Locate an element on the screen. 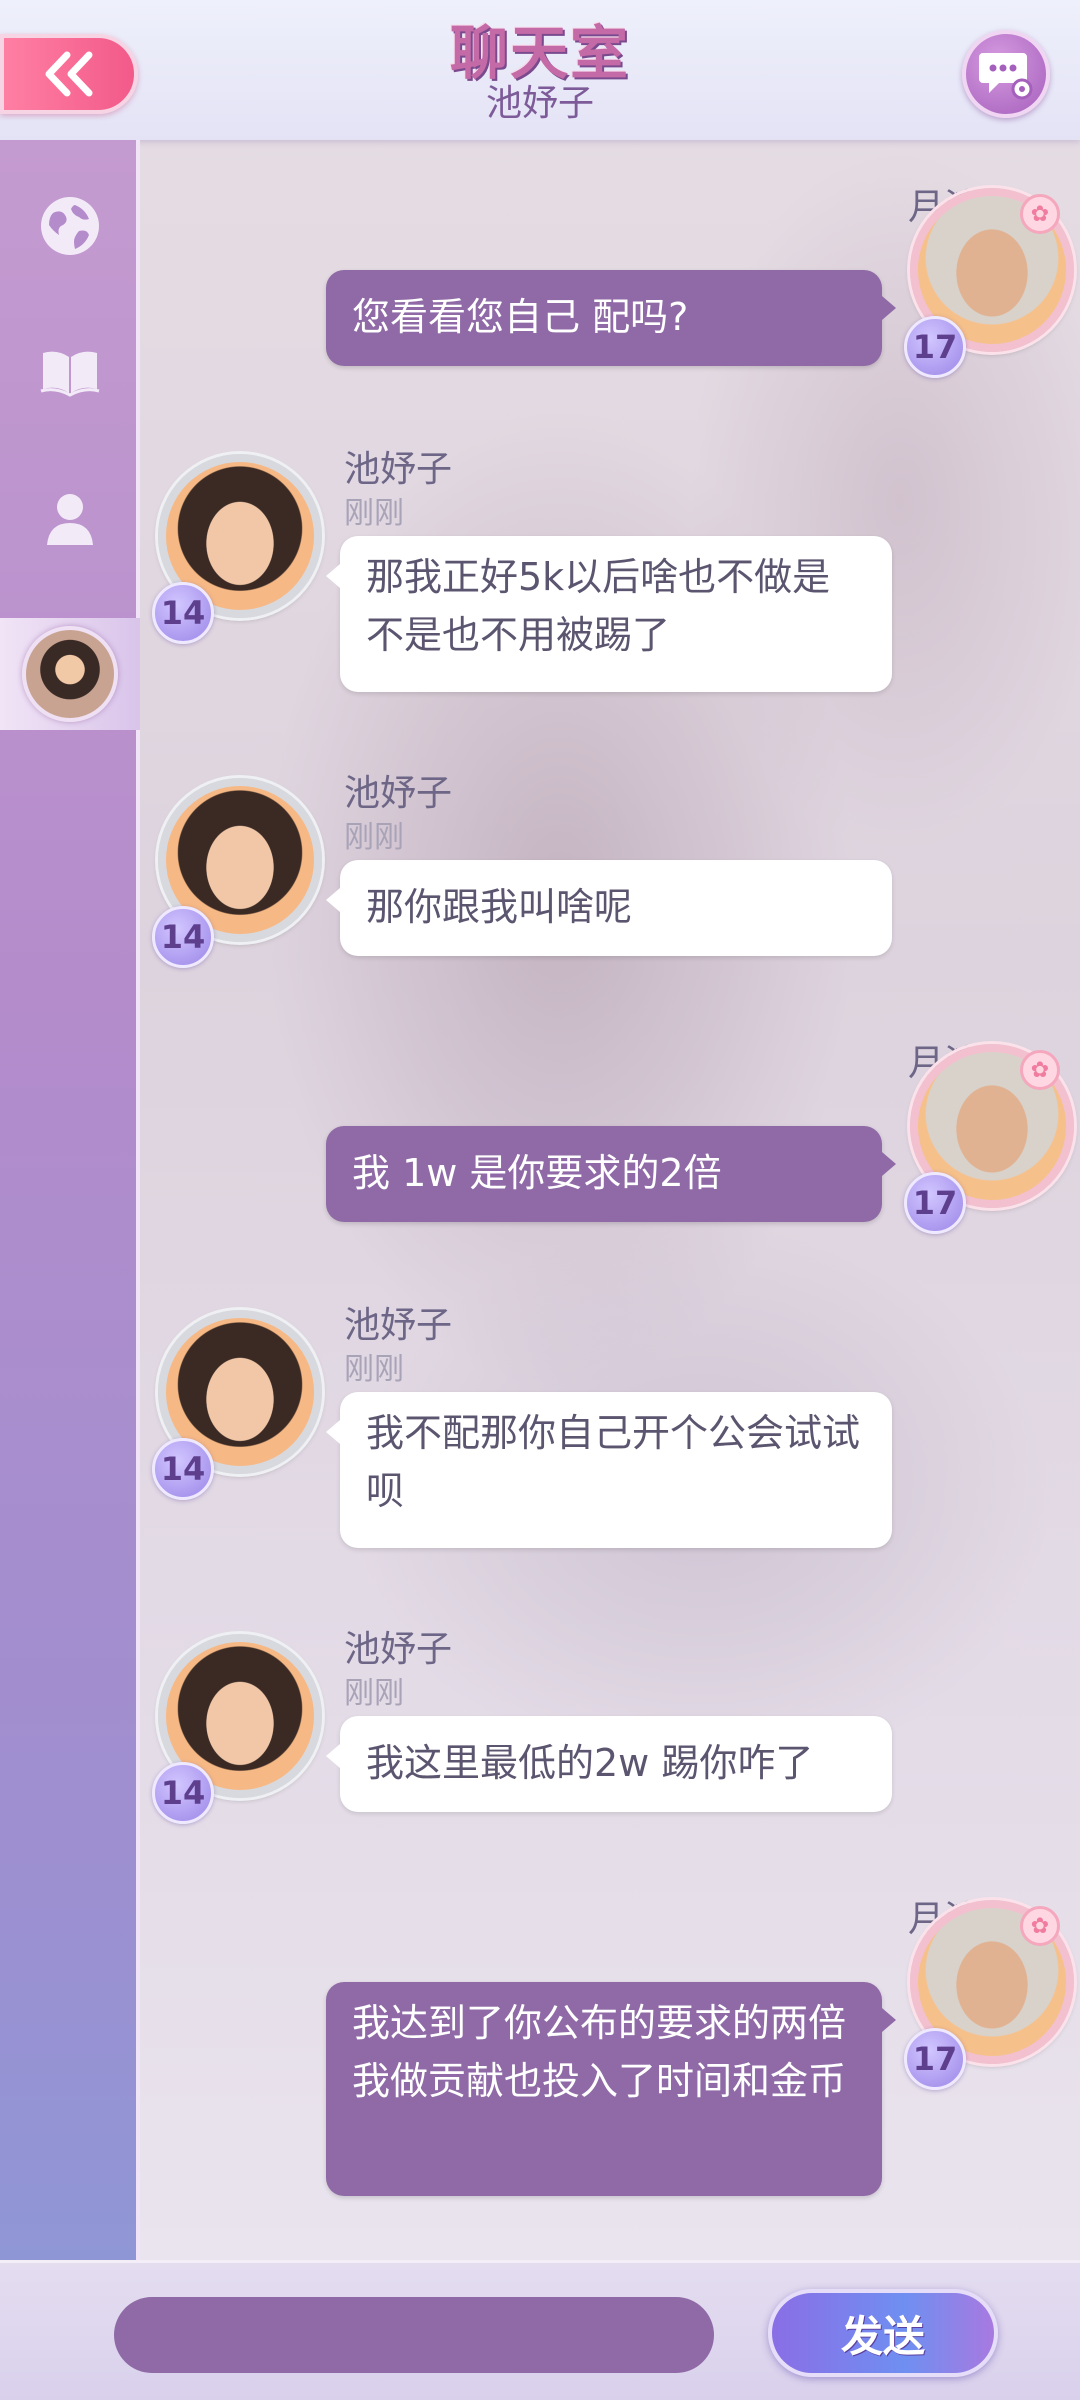  message-composer: 发送 is located at coordinates (540, 2330).